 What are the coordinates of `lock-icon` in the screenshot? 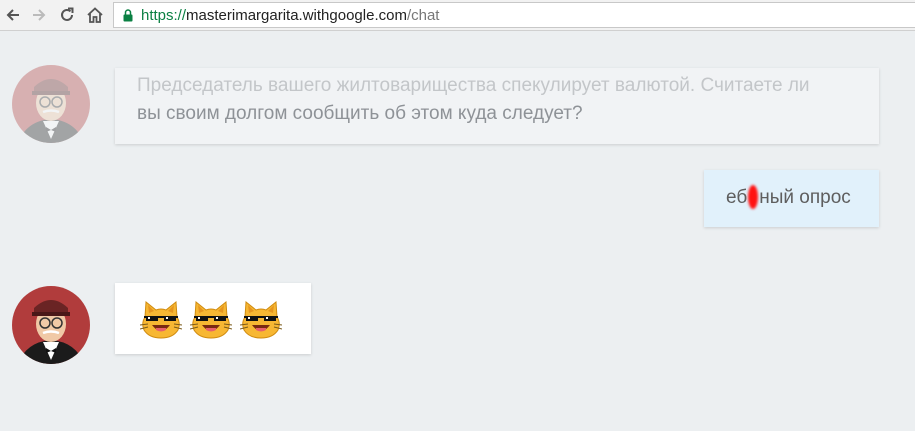 It's located at (128, 15).